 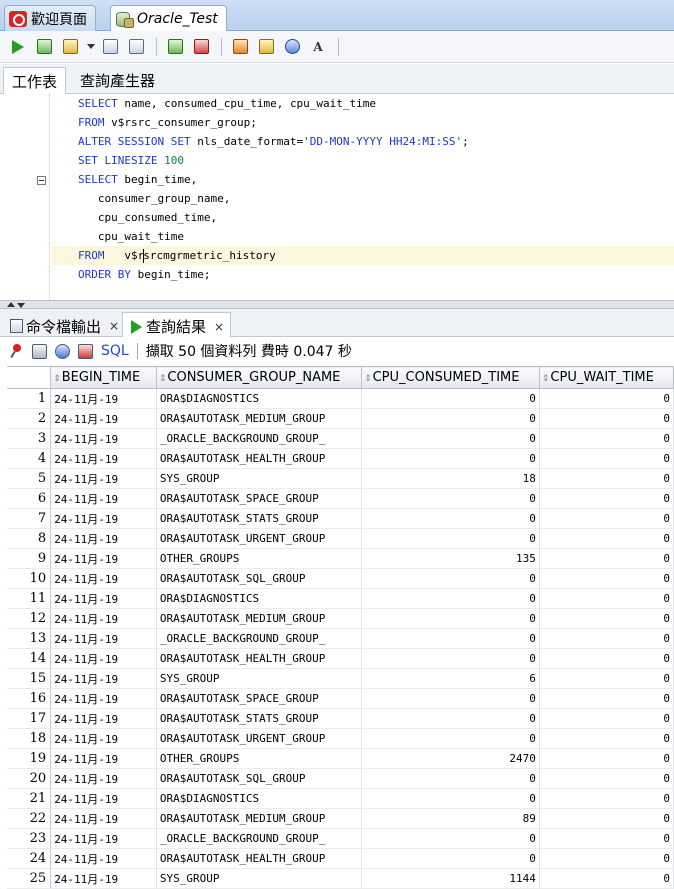 What do you see at coordinates (29, 838) in the screenshot?
I see `row-number: 23` at bounding box center [29, 838].